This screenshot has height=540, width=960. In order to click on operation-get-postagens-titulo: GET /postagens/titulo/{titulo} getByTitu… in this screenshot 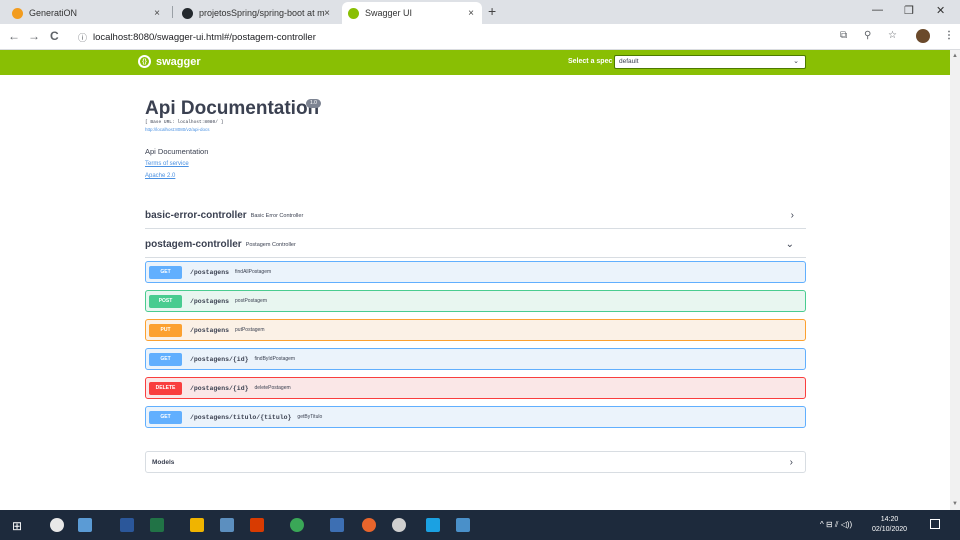, I will do `click(475, 417)`.